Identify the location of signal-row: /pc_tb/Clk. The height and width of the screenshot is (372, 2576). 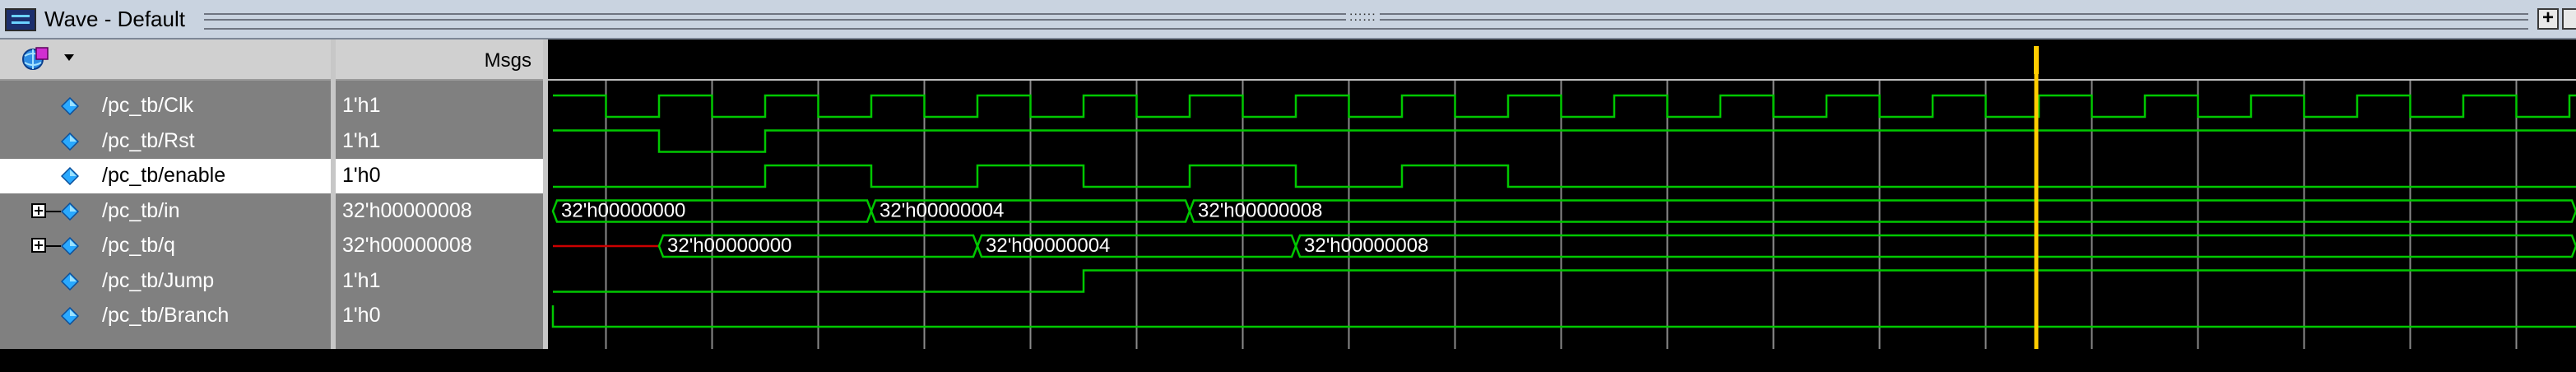
(165, 106).